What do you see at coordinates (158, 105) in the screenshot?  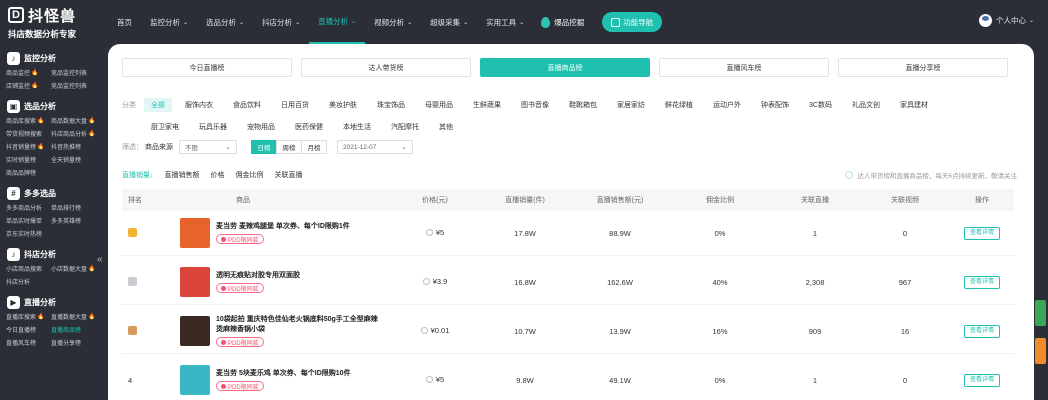 I see `category-option: 全部` at bounding box center [158, 105].